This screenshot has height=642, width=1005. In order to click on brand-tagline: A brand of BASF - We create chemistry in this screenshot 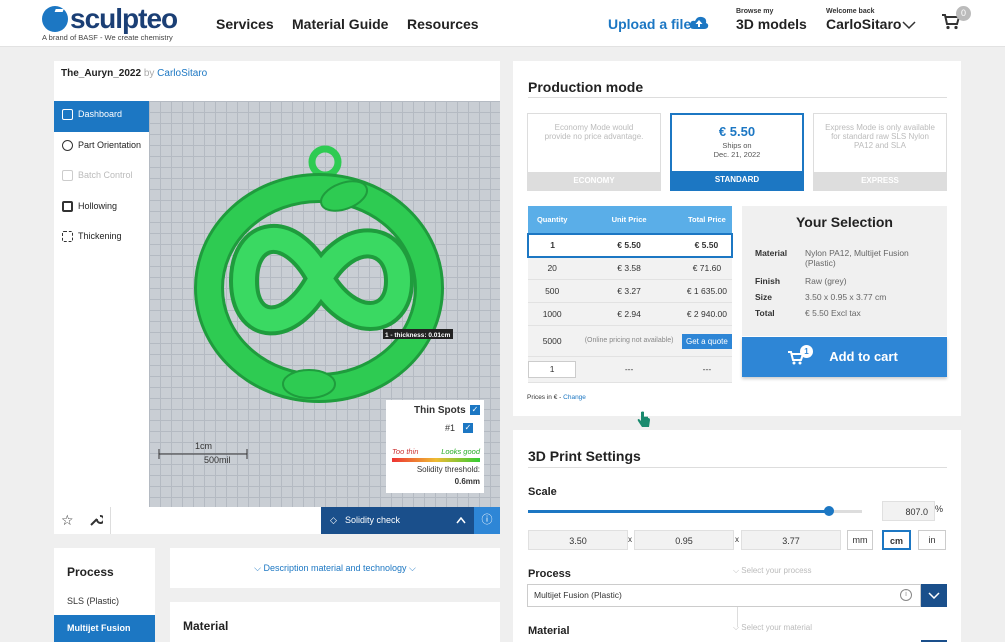, I will do `click(107, 37)`.